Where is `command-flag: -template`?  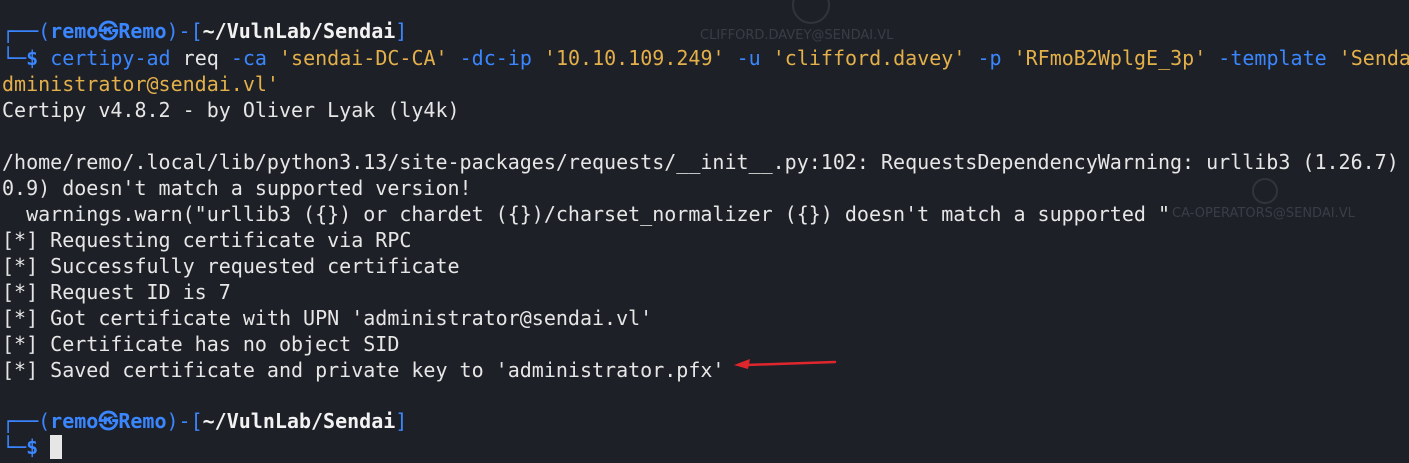
command-flag: -template is located at coordinates (1272, 58).